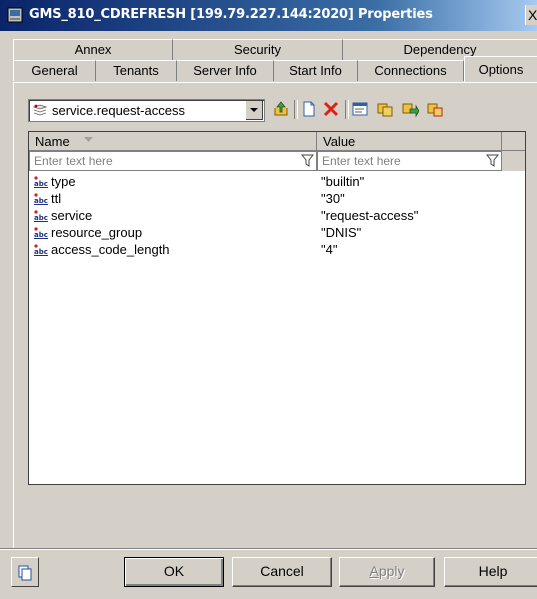 This screenshot has height=599, width=537. What do you see at coordinates (277, 181) in the screenshot?
I see `table-row: abc type "builtin"` at bounding box center [277, 181].